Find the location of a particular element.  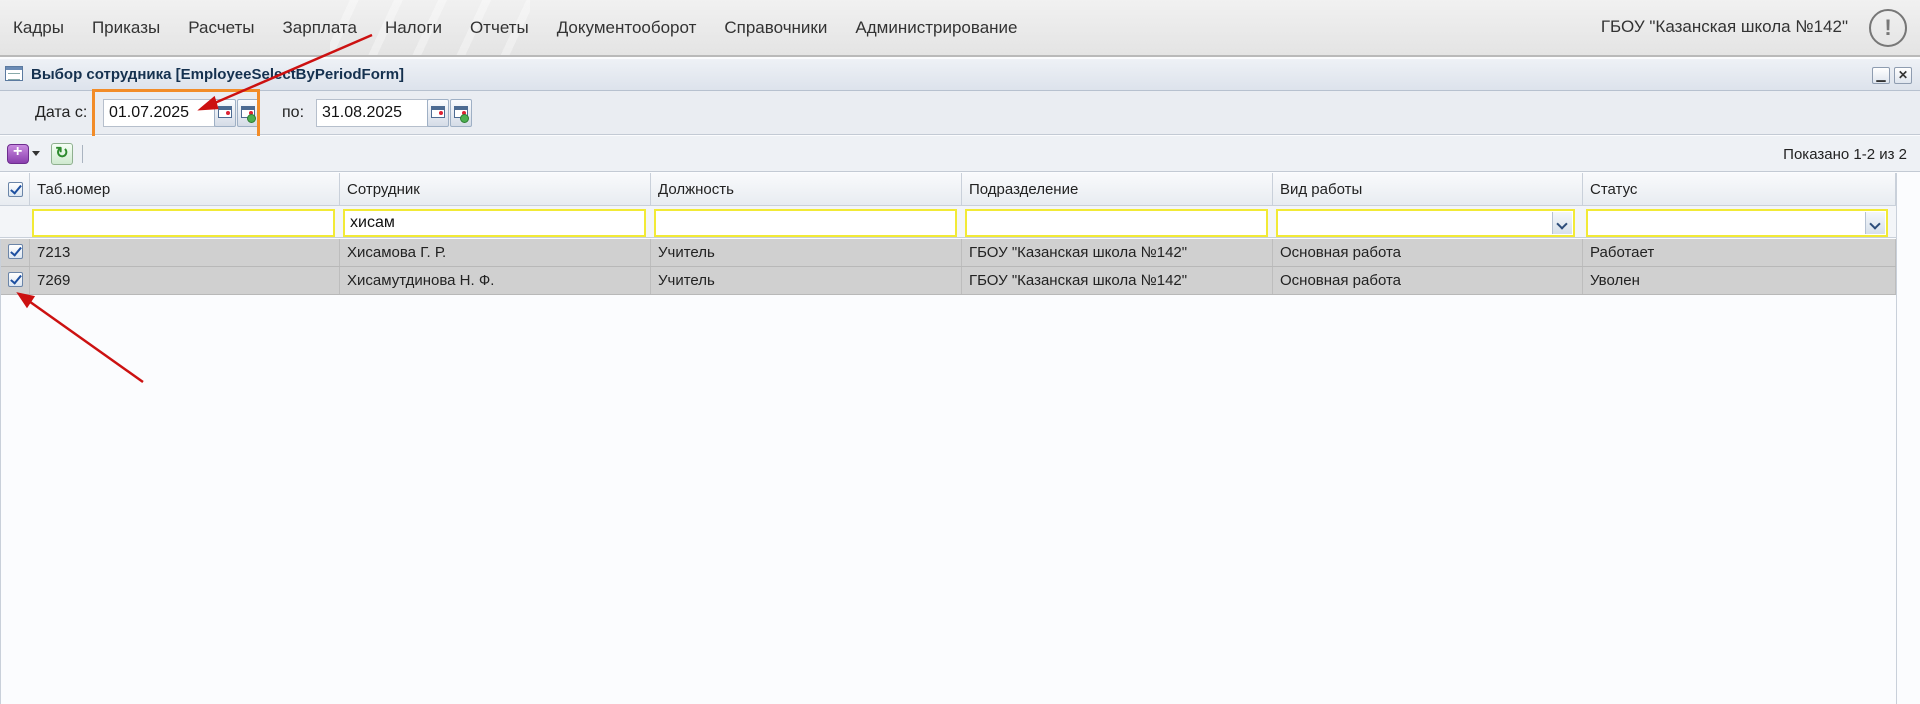

menu-item-kadry: Кадры is located at coordinates (39, 28).